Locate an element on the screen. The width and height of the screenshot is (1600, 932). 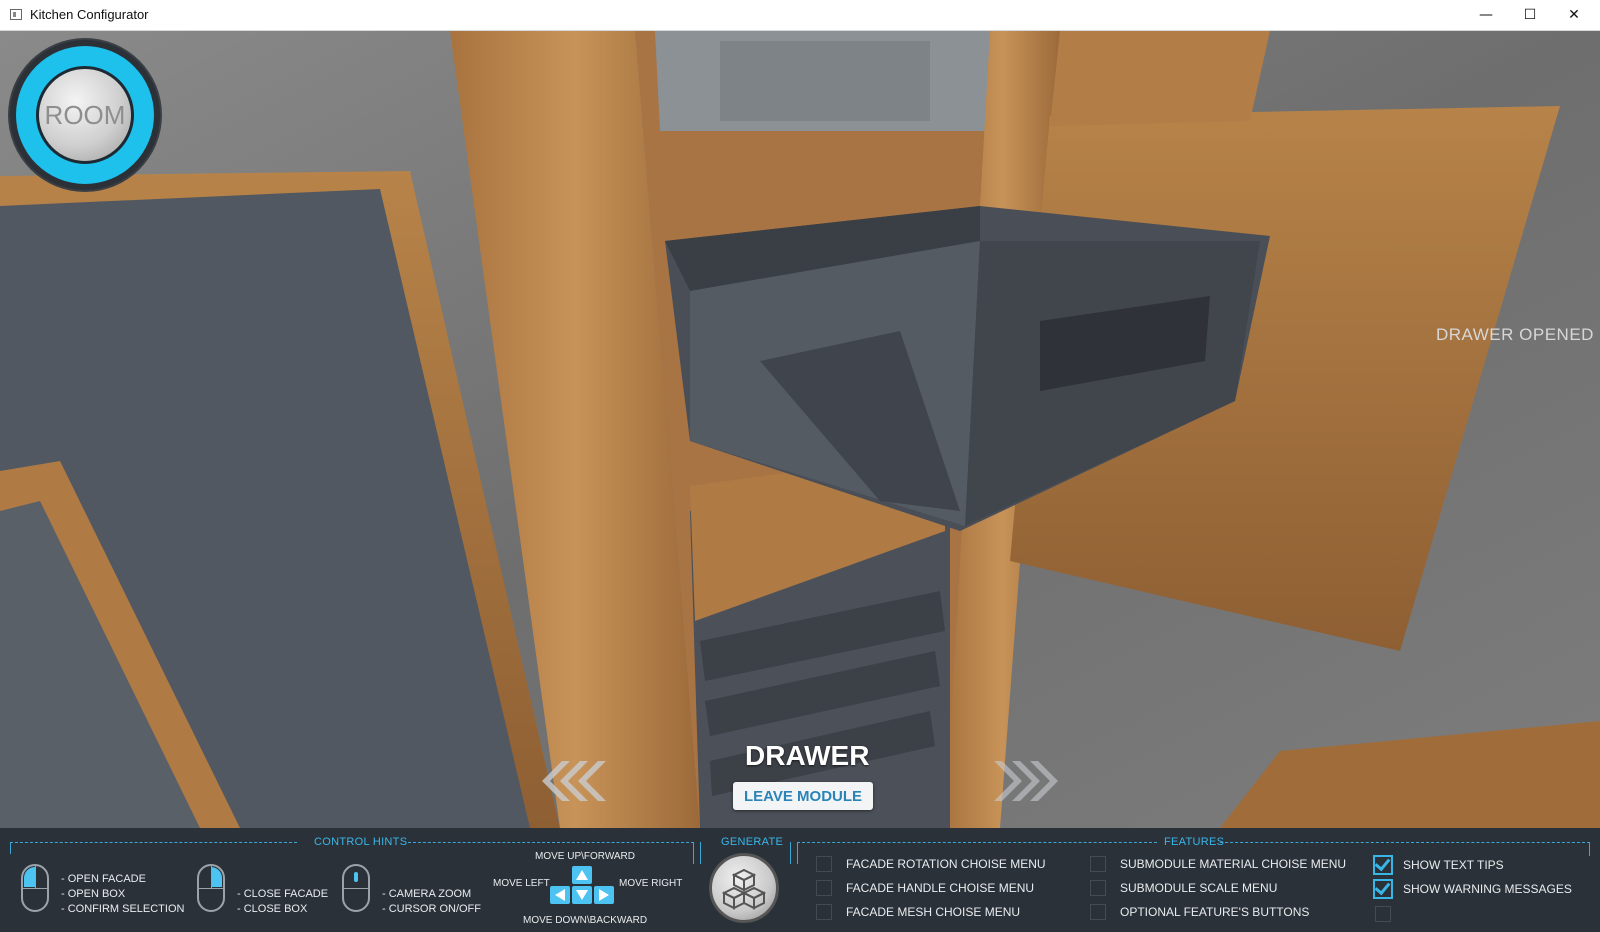
feature-label: FACADE HANDLE CHOISE MENU is located at coordinates (940, 888).